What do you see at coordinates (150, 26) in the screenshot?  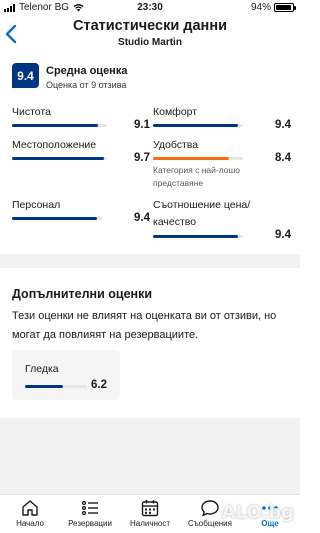 I see `page-title: Статистически данни` at bounding box center [150, 26].